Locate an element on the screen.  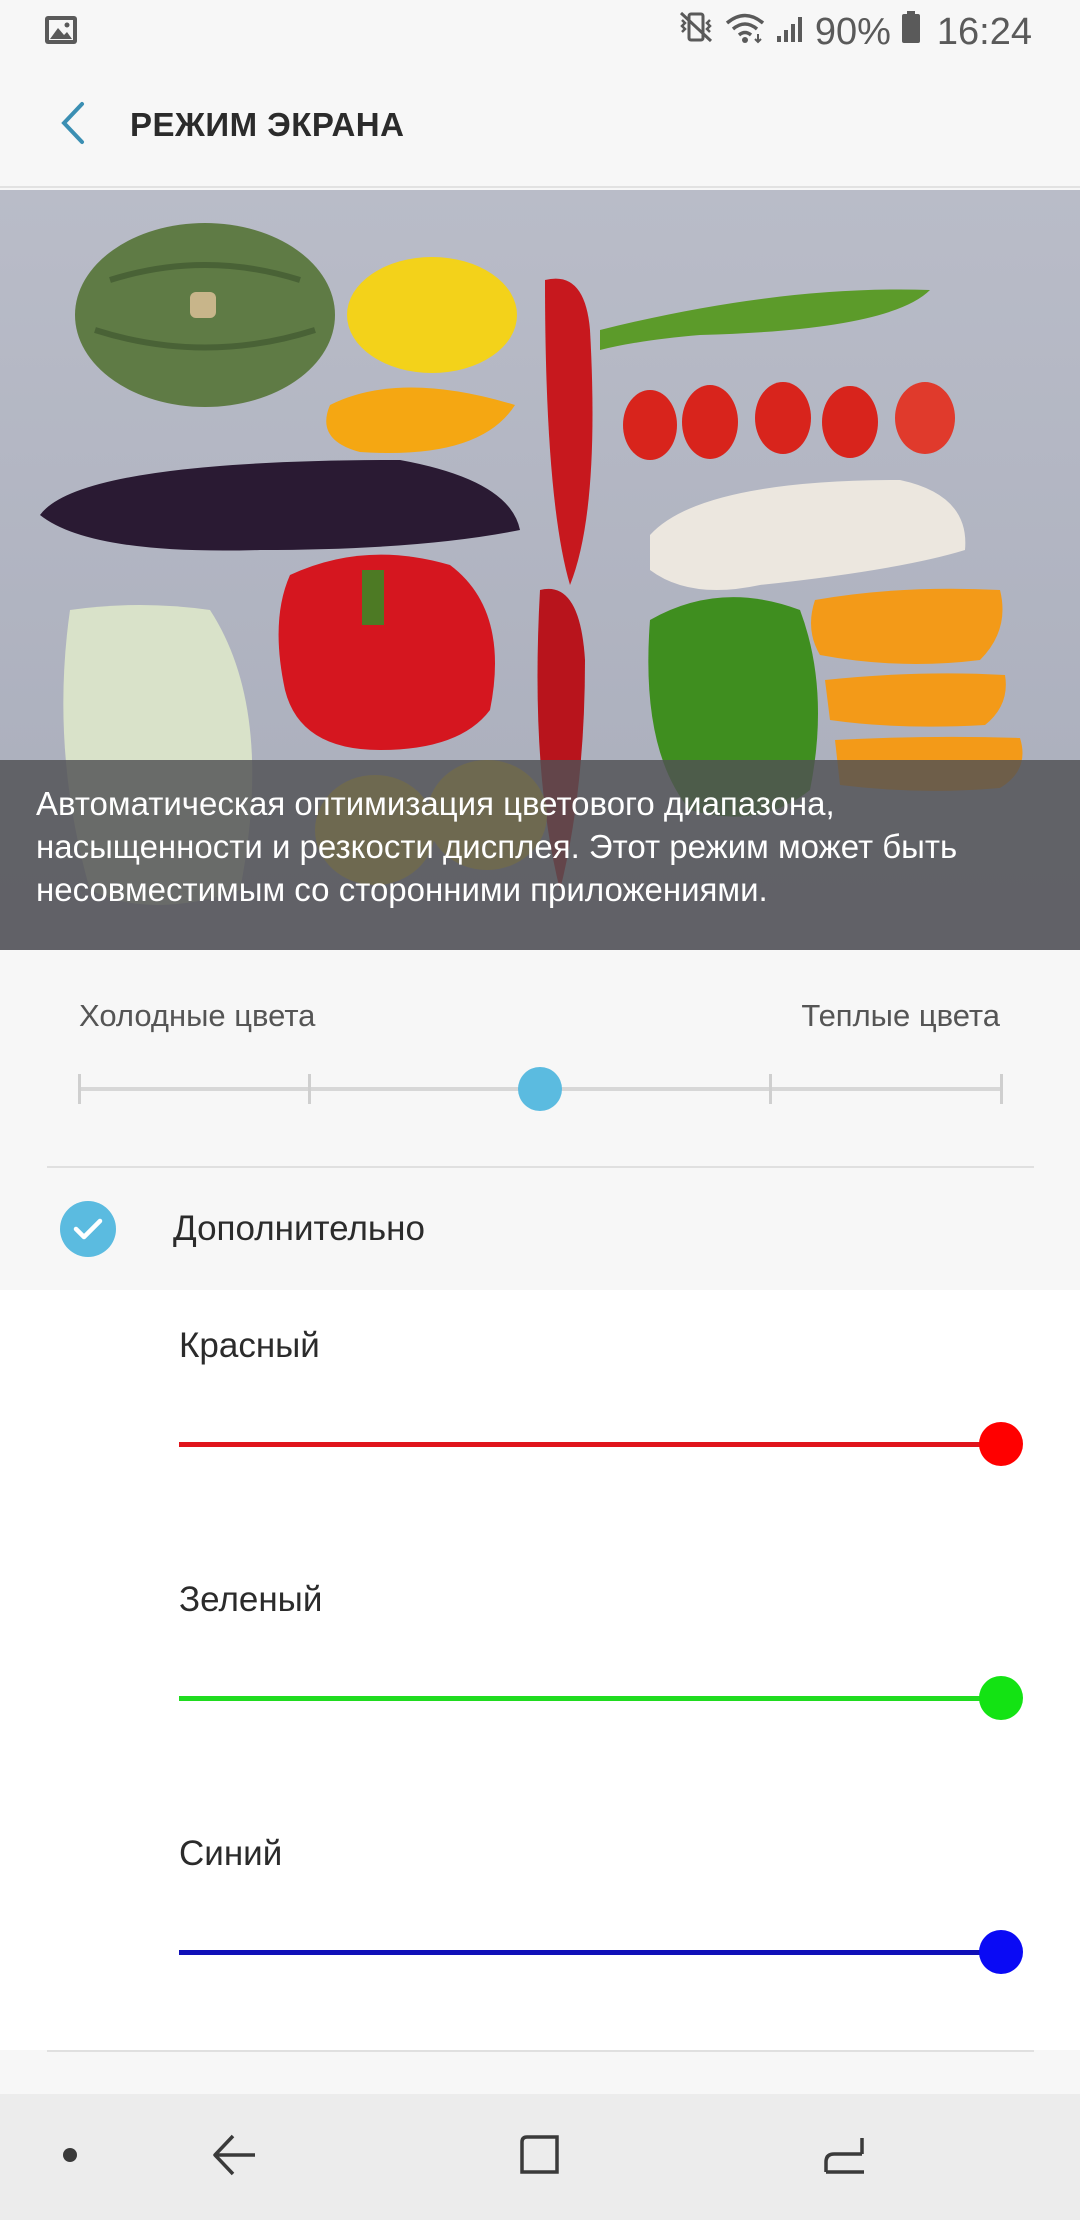
advanced-label: Дополнительно is located at coordinates (299, 1228).